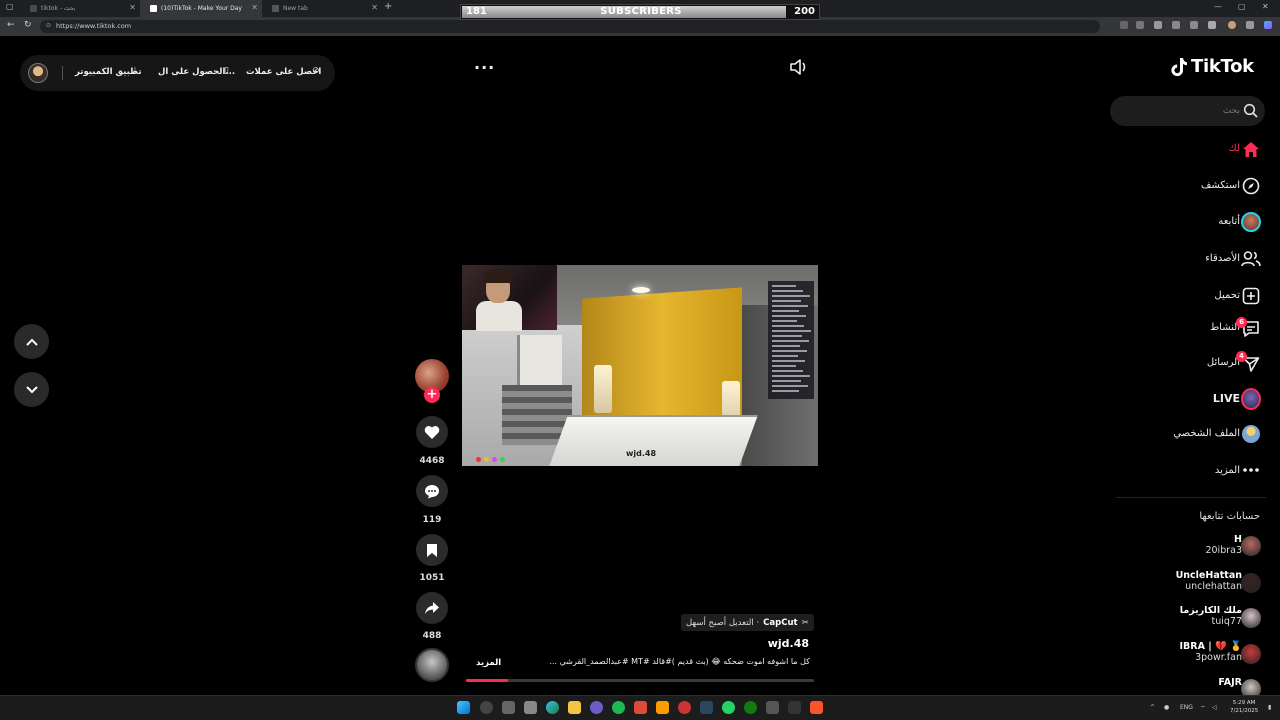 The height and width of the screenshot is (720, 1280). Describe the element at coordinates (1250, 110) in the screenshot. I see `search-icon` at that location.